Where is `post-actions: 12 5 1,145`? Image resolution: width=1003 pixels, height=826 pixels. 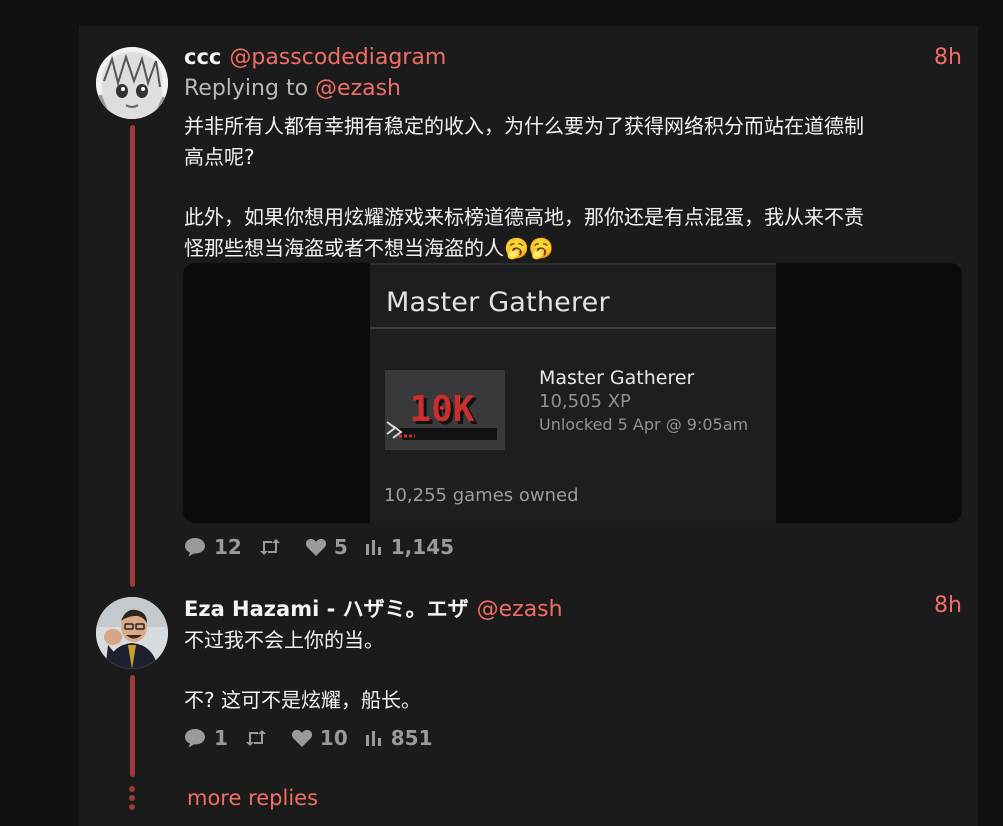 post-actions: 12 5 1,145 is located at coordinates (326, 547).